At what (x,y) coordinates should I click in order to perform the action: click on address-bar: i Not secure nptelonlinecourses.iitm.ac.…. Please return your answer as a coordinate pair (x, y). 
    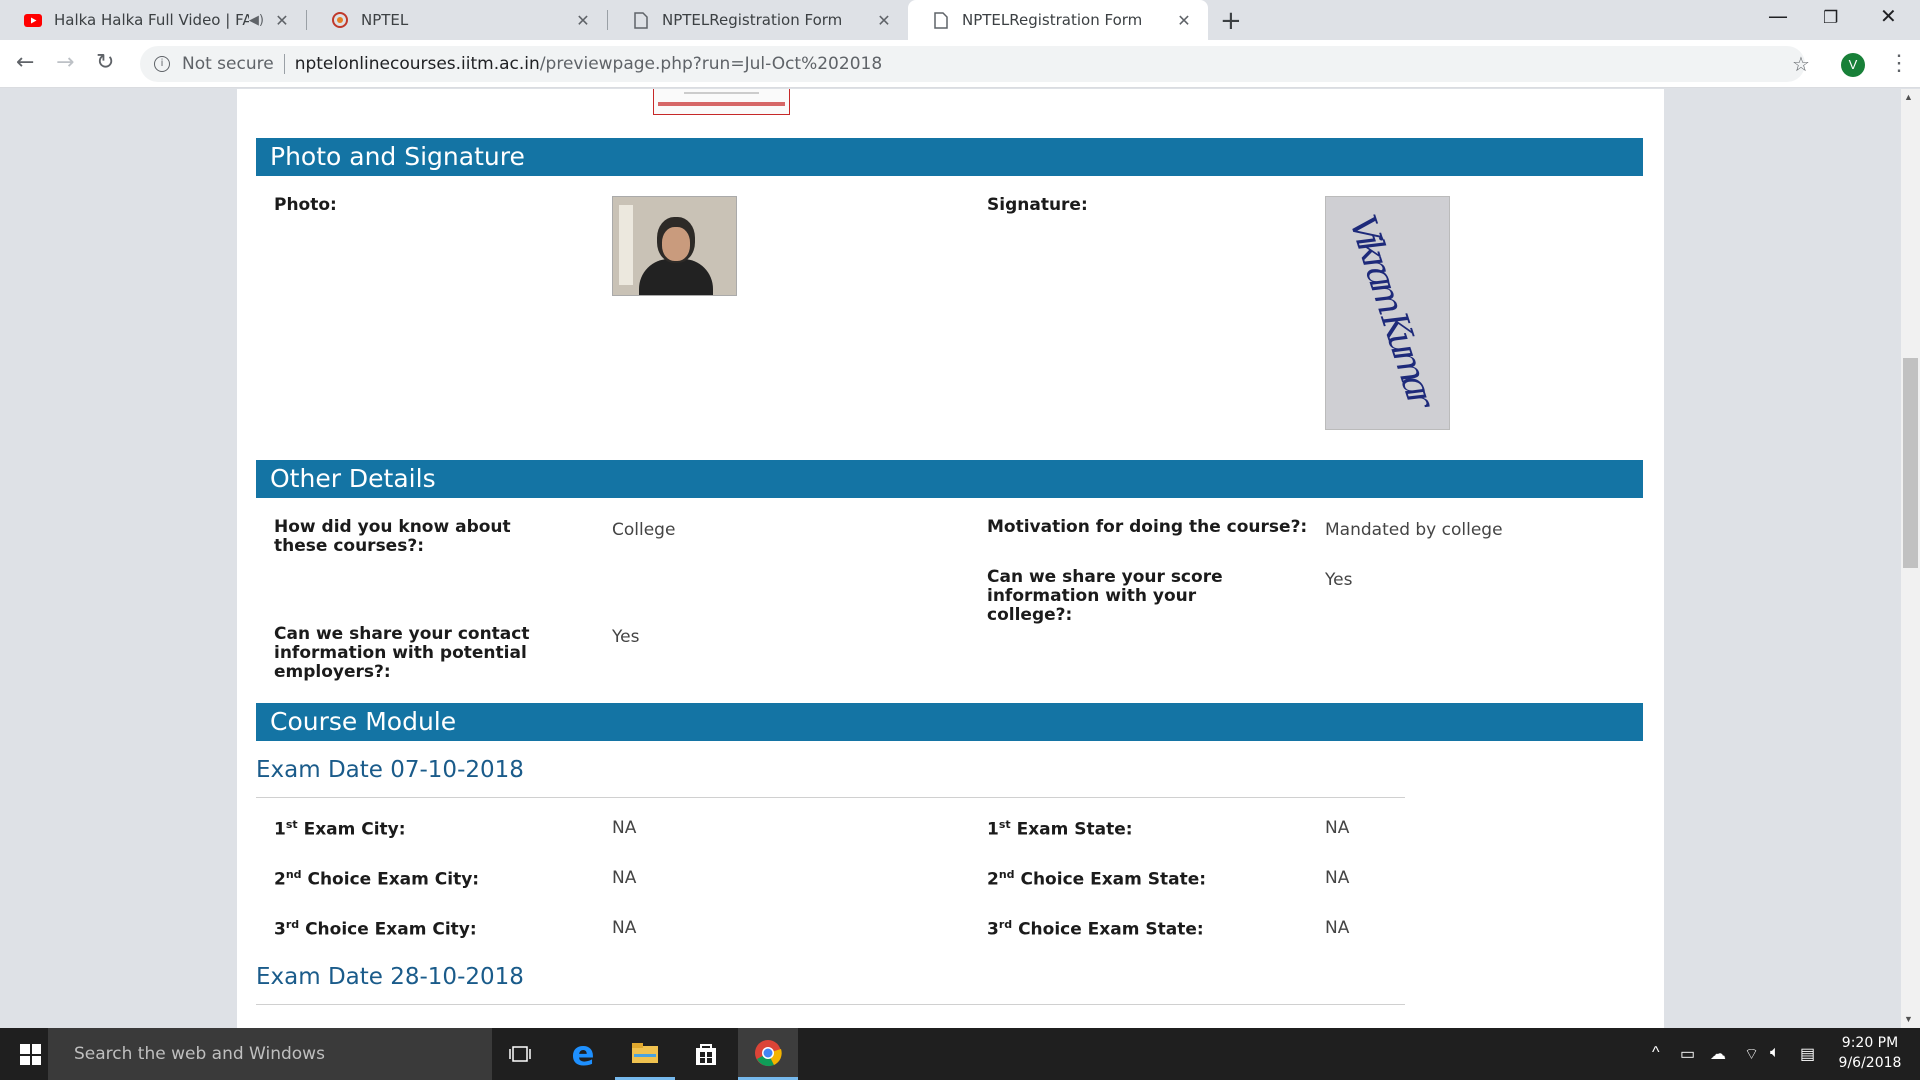
    Looking at the image, I should click on (972, 64).